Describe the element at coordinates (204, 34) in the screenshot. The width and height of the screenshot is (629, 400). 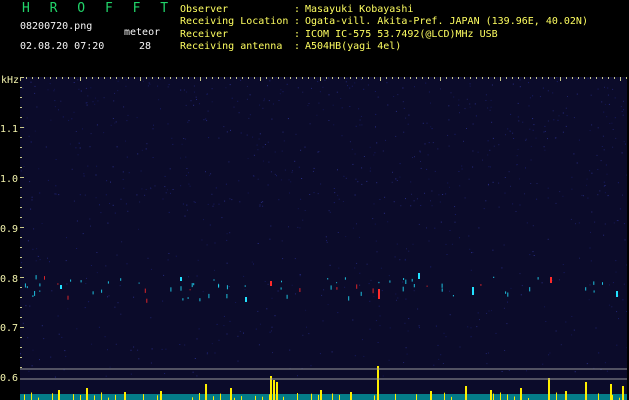
I see `receiver-label: Receiver` at that location.